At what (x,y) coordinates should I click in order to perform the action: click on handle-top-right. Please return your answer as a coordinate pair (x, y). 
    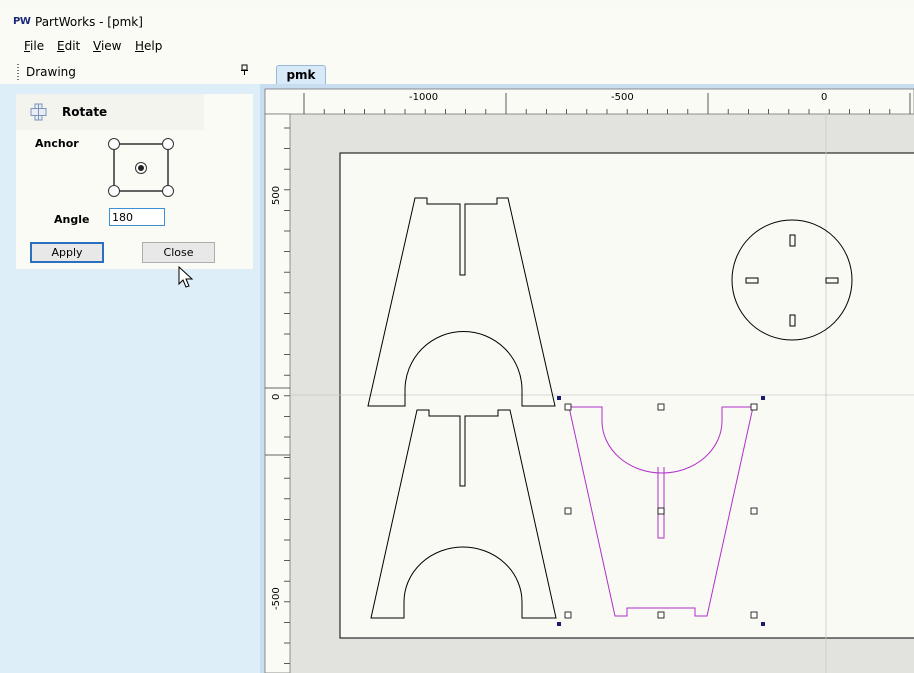
    Looking at the image, I should click on (754, 407).